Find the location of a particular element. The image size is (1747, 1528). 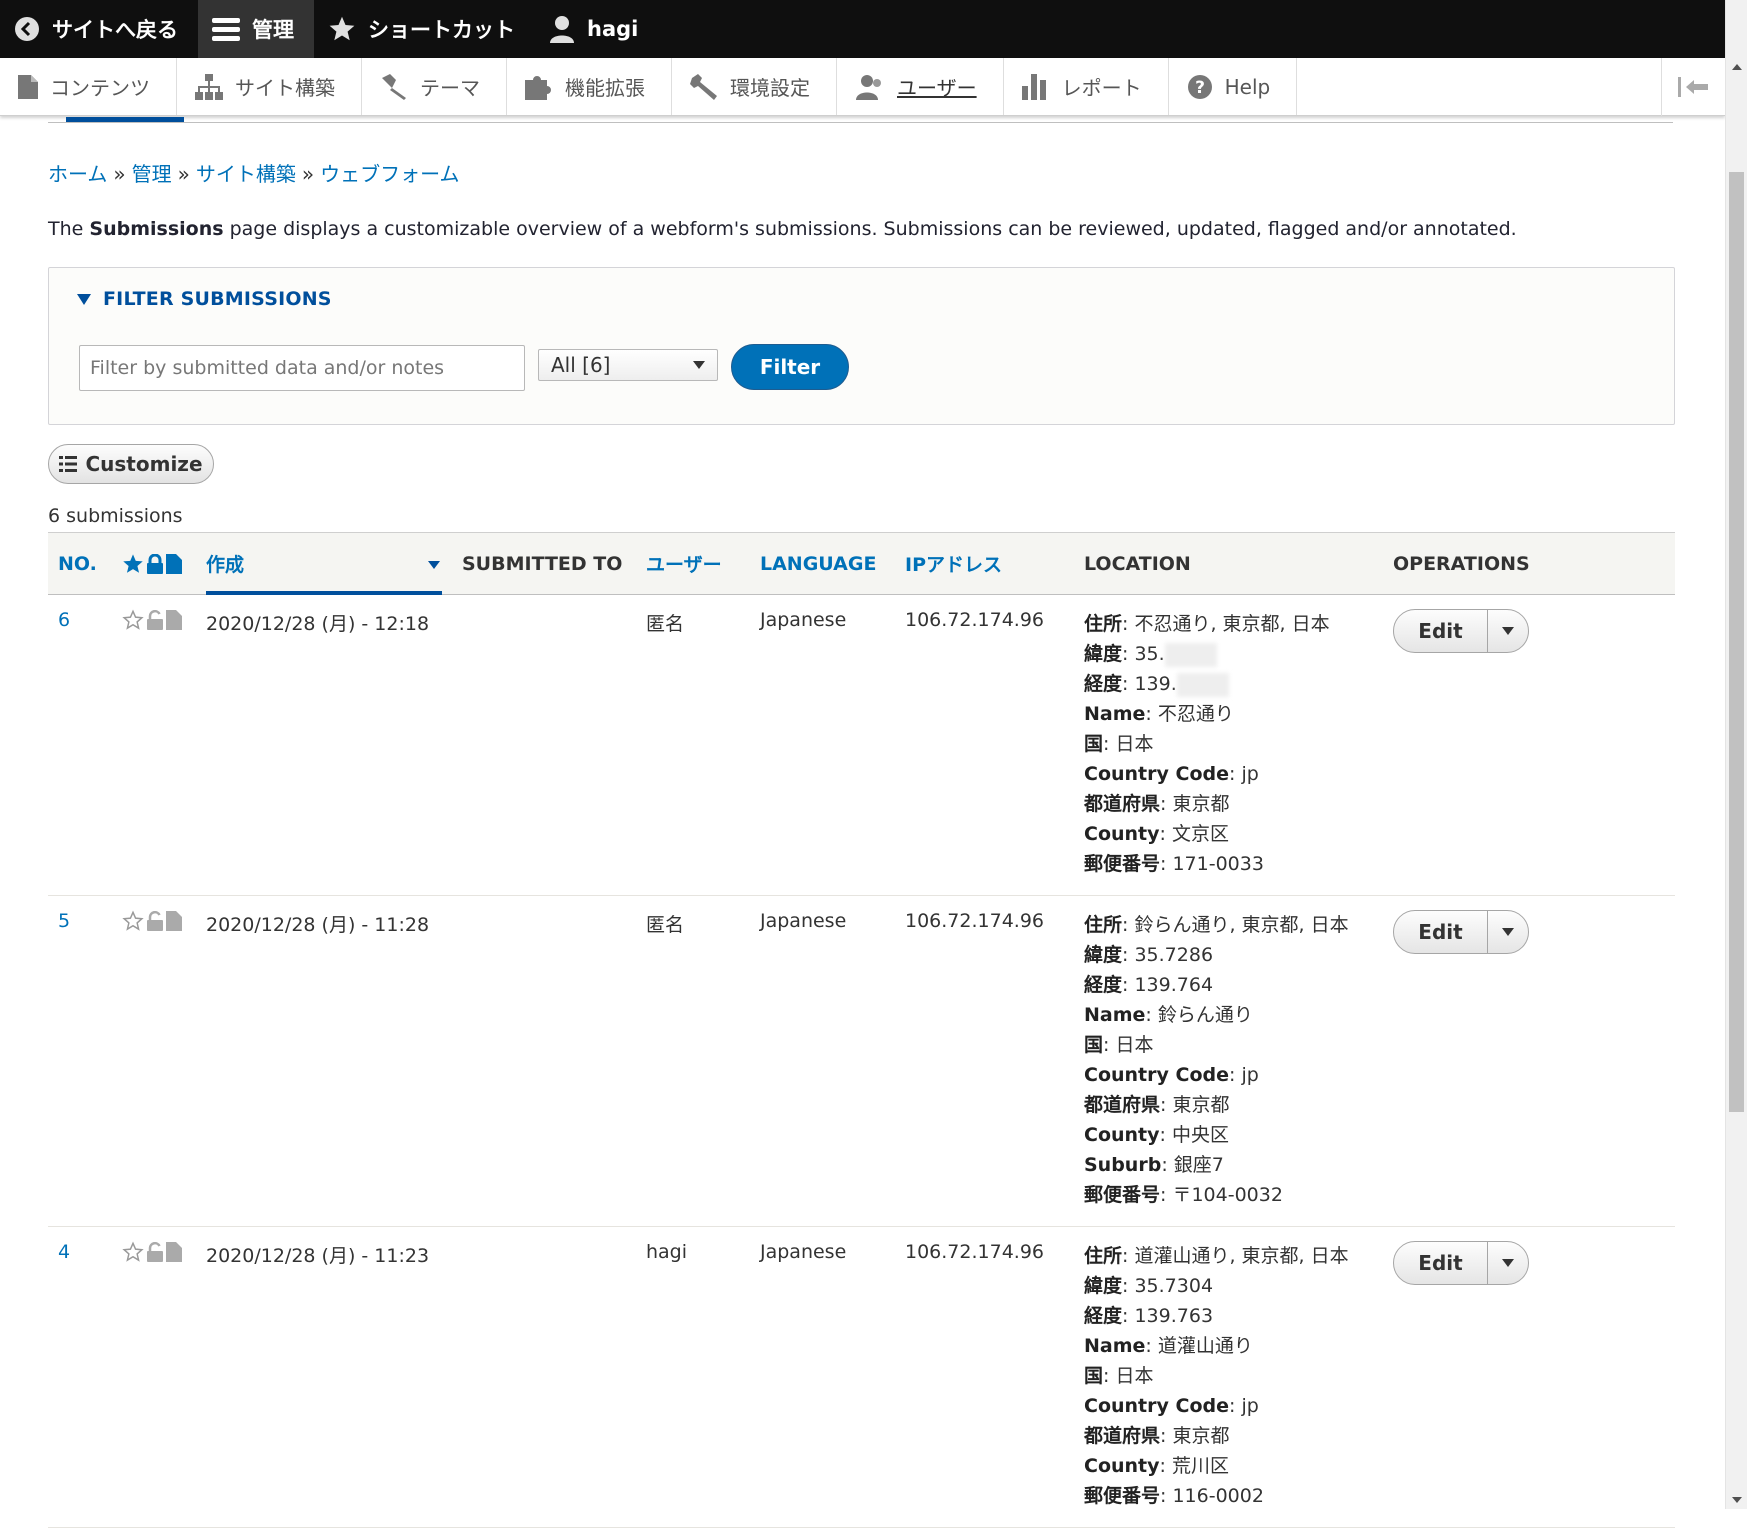

filter-search-input is located at coordinates (302, 368).